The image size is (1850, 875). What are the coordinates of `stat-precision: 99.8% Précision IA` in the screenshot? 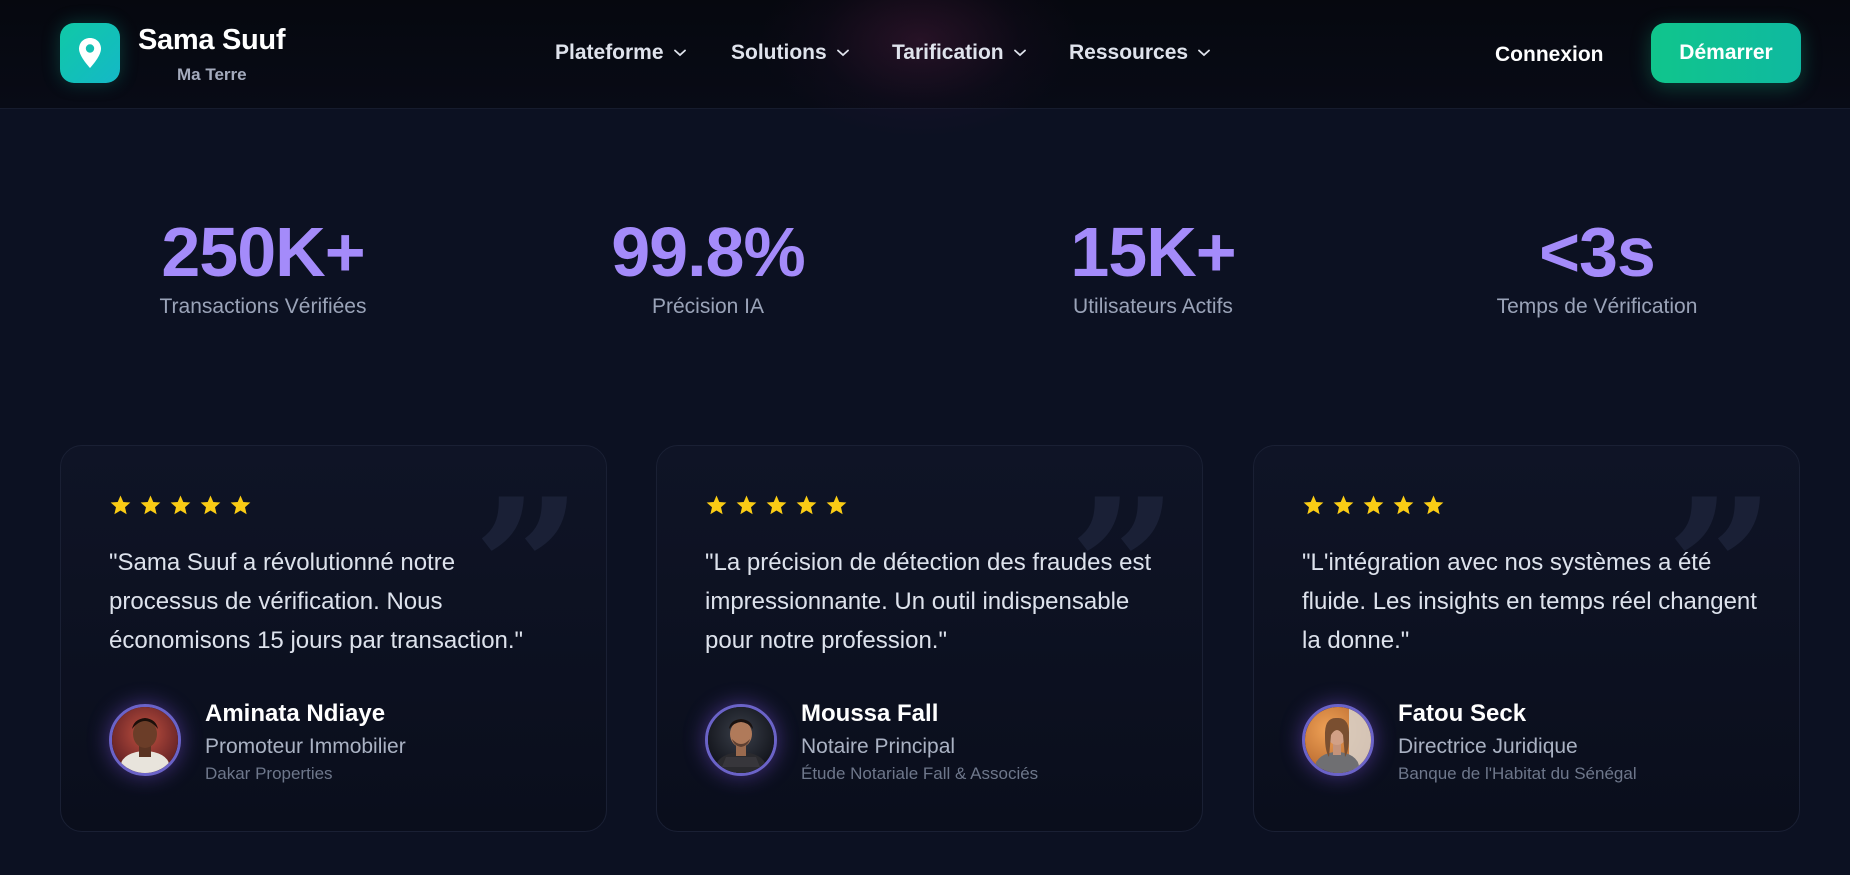 It's located at (708, 266).